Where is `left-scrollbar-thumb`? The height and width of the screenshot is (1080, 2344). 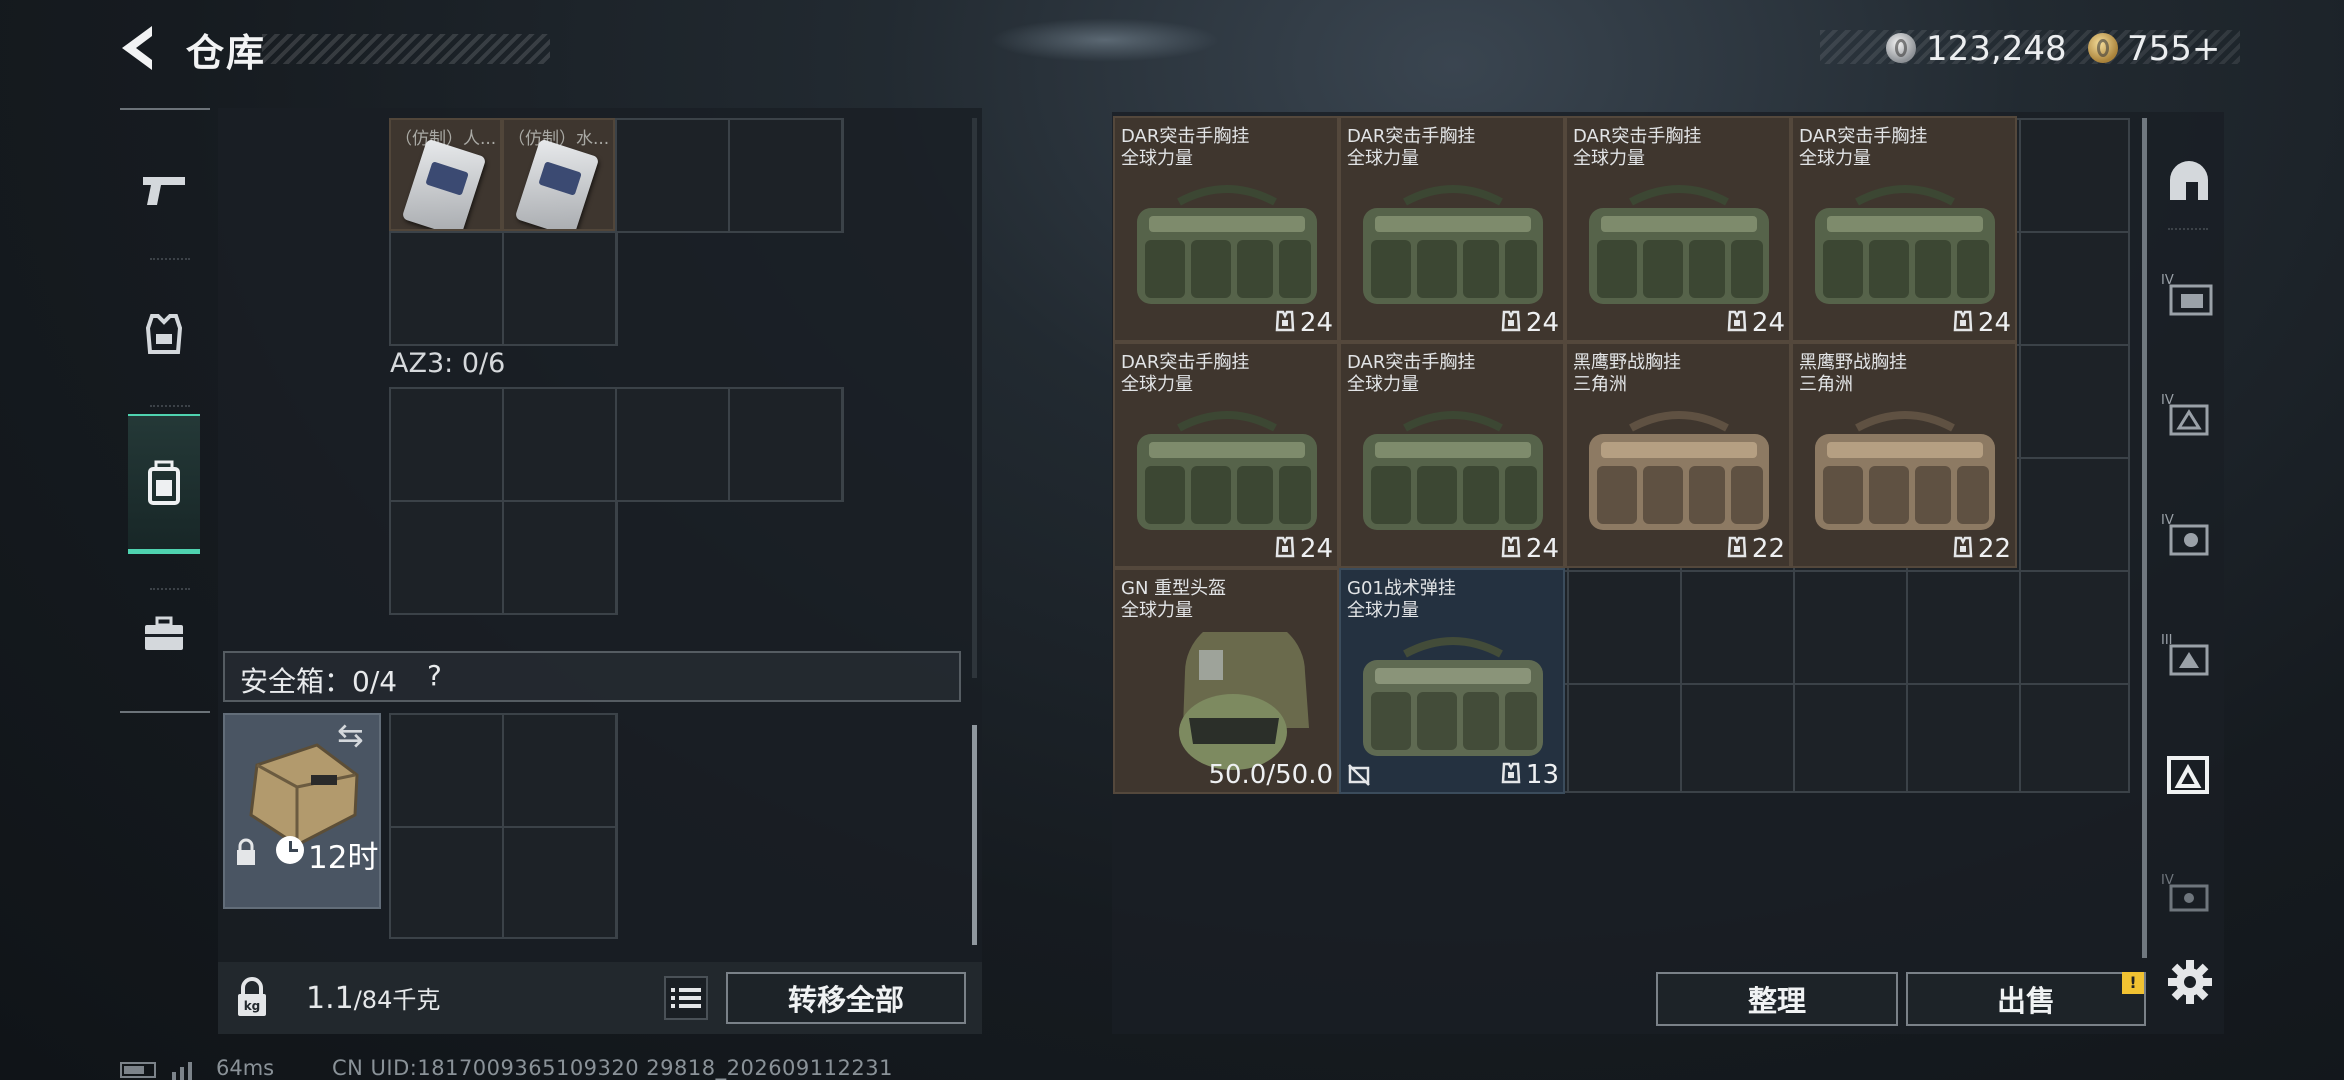
left-scrollbar-thumb is located at coordinates (974, 835).